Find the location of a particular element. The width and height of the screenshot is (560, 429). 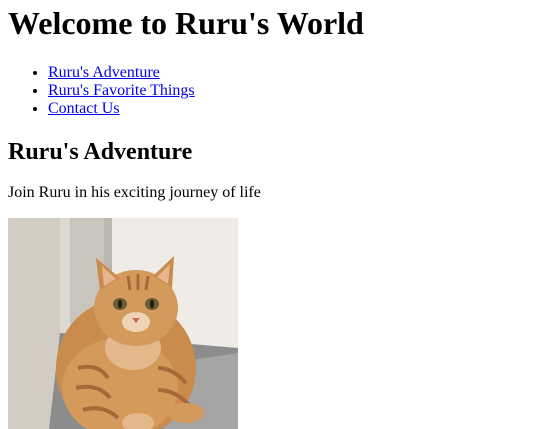

page-title: Welcome to Ruru's World is located at coordinates (186, 23).